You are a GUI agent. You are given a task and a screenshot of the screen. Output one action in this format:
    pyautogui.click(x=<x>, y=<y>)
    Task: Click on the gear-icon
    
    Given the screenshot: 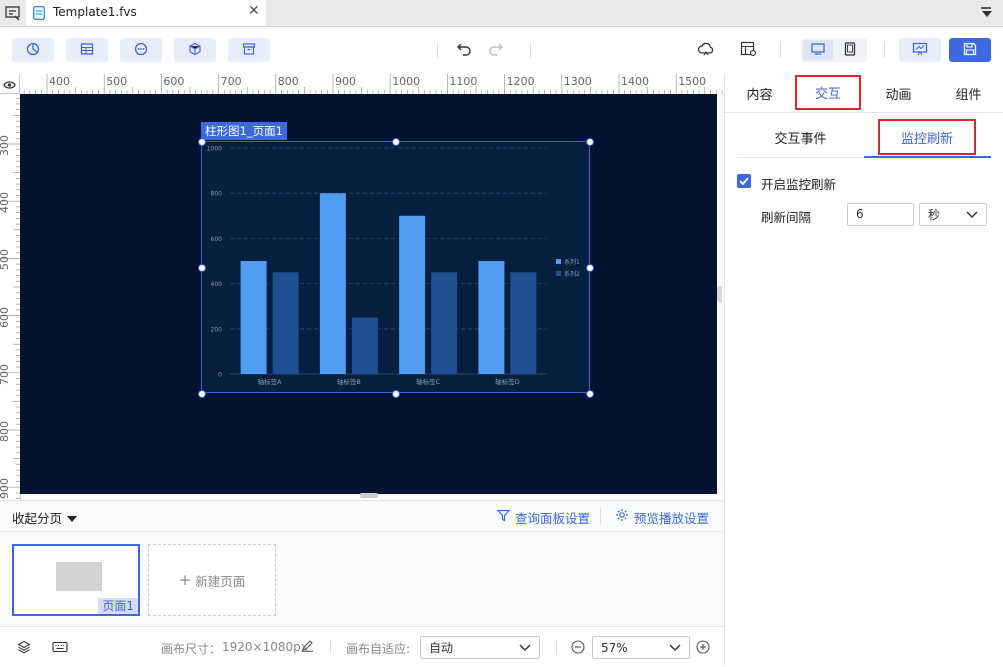 What is the action you would take?
    pyautogui.click(x=622, y=516)
    